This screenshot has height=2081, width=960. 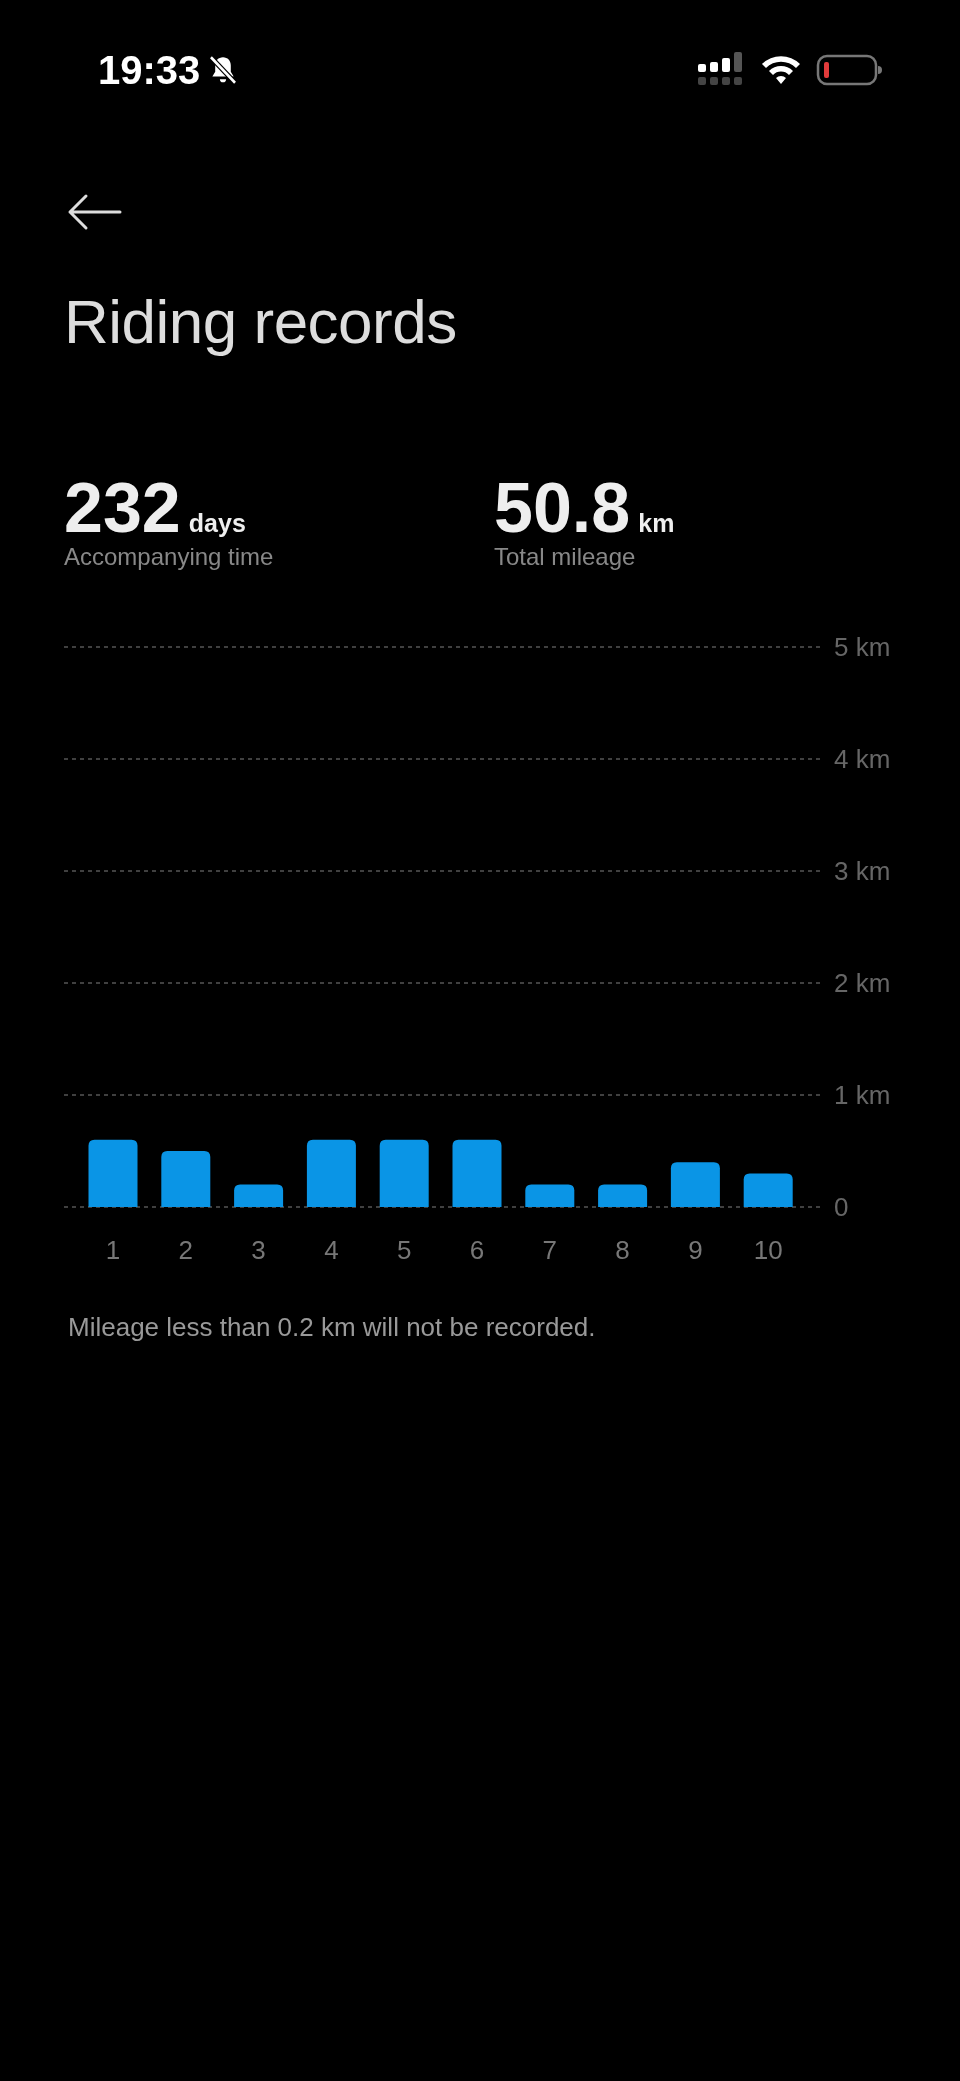 What do you see at coordinates (404, 1250) in the screenshot?
I see `x-axis-label: 5` at bounding box center [404, 1250].